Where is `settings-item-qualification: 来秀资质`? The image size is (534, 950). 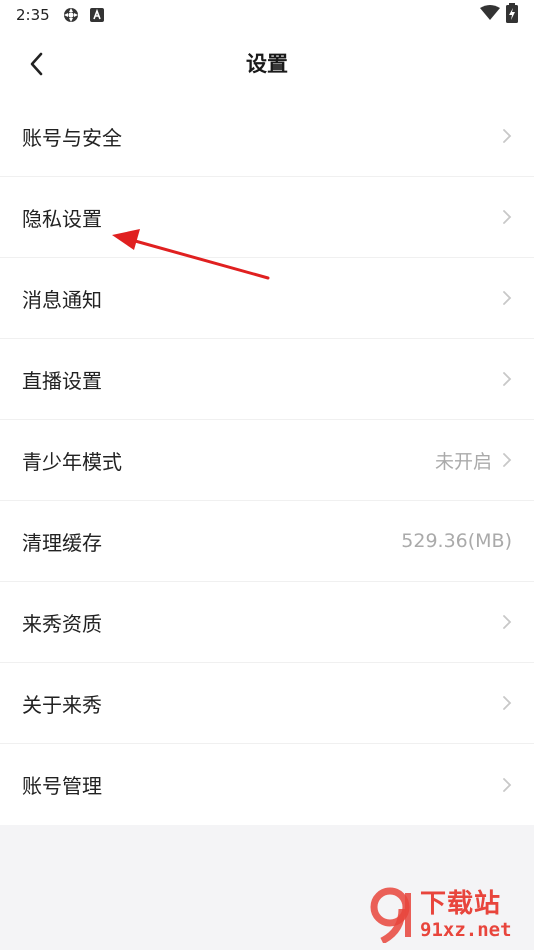
settings-item-qualification: 来秀资质 is located at coordinates (267, 622).